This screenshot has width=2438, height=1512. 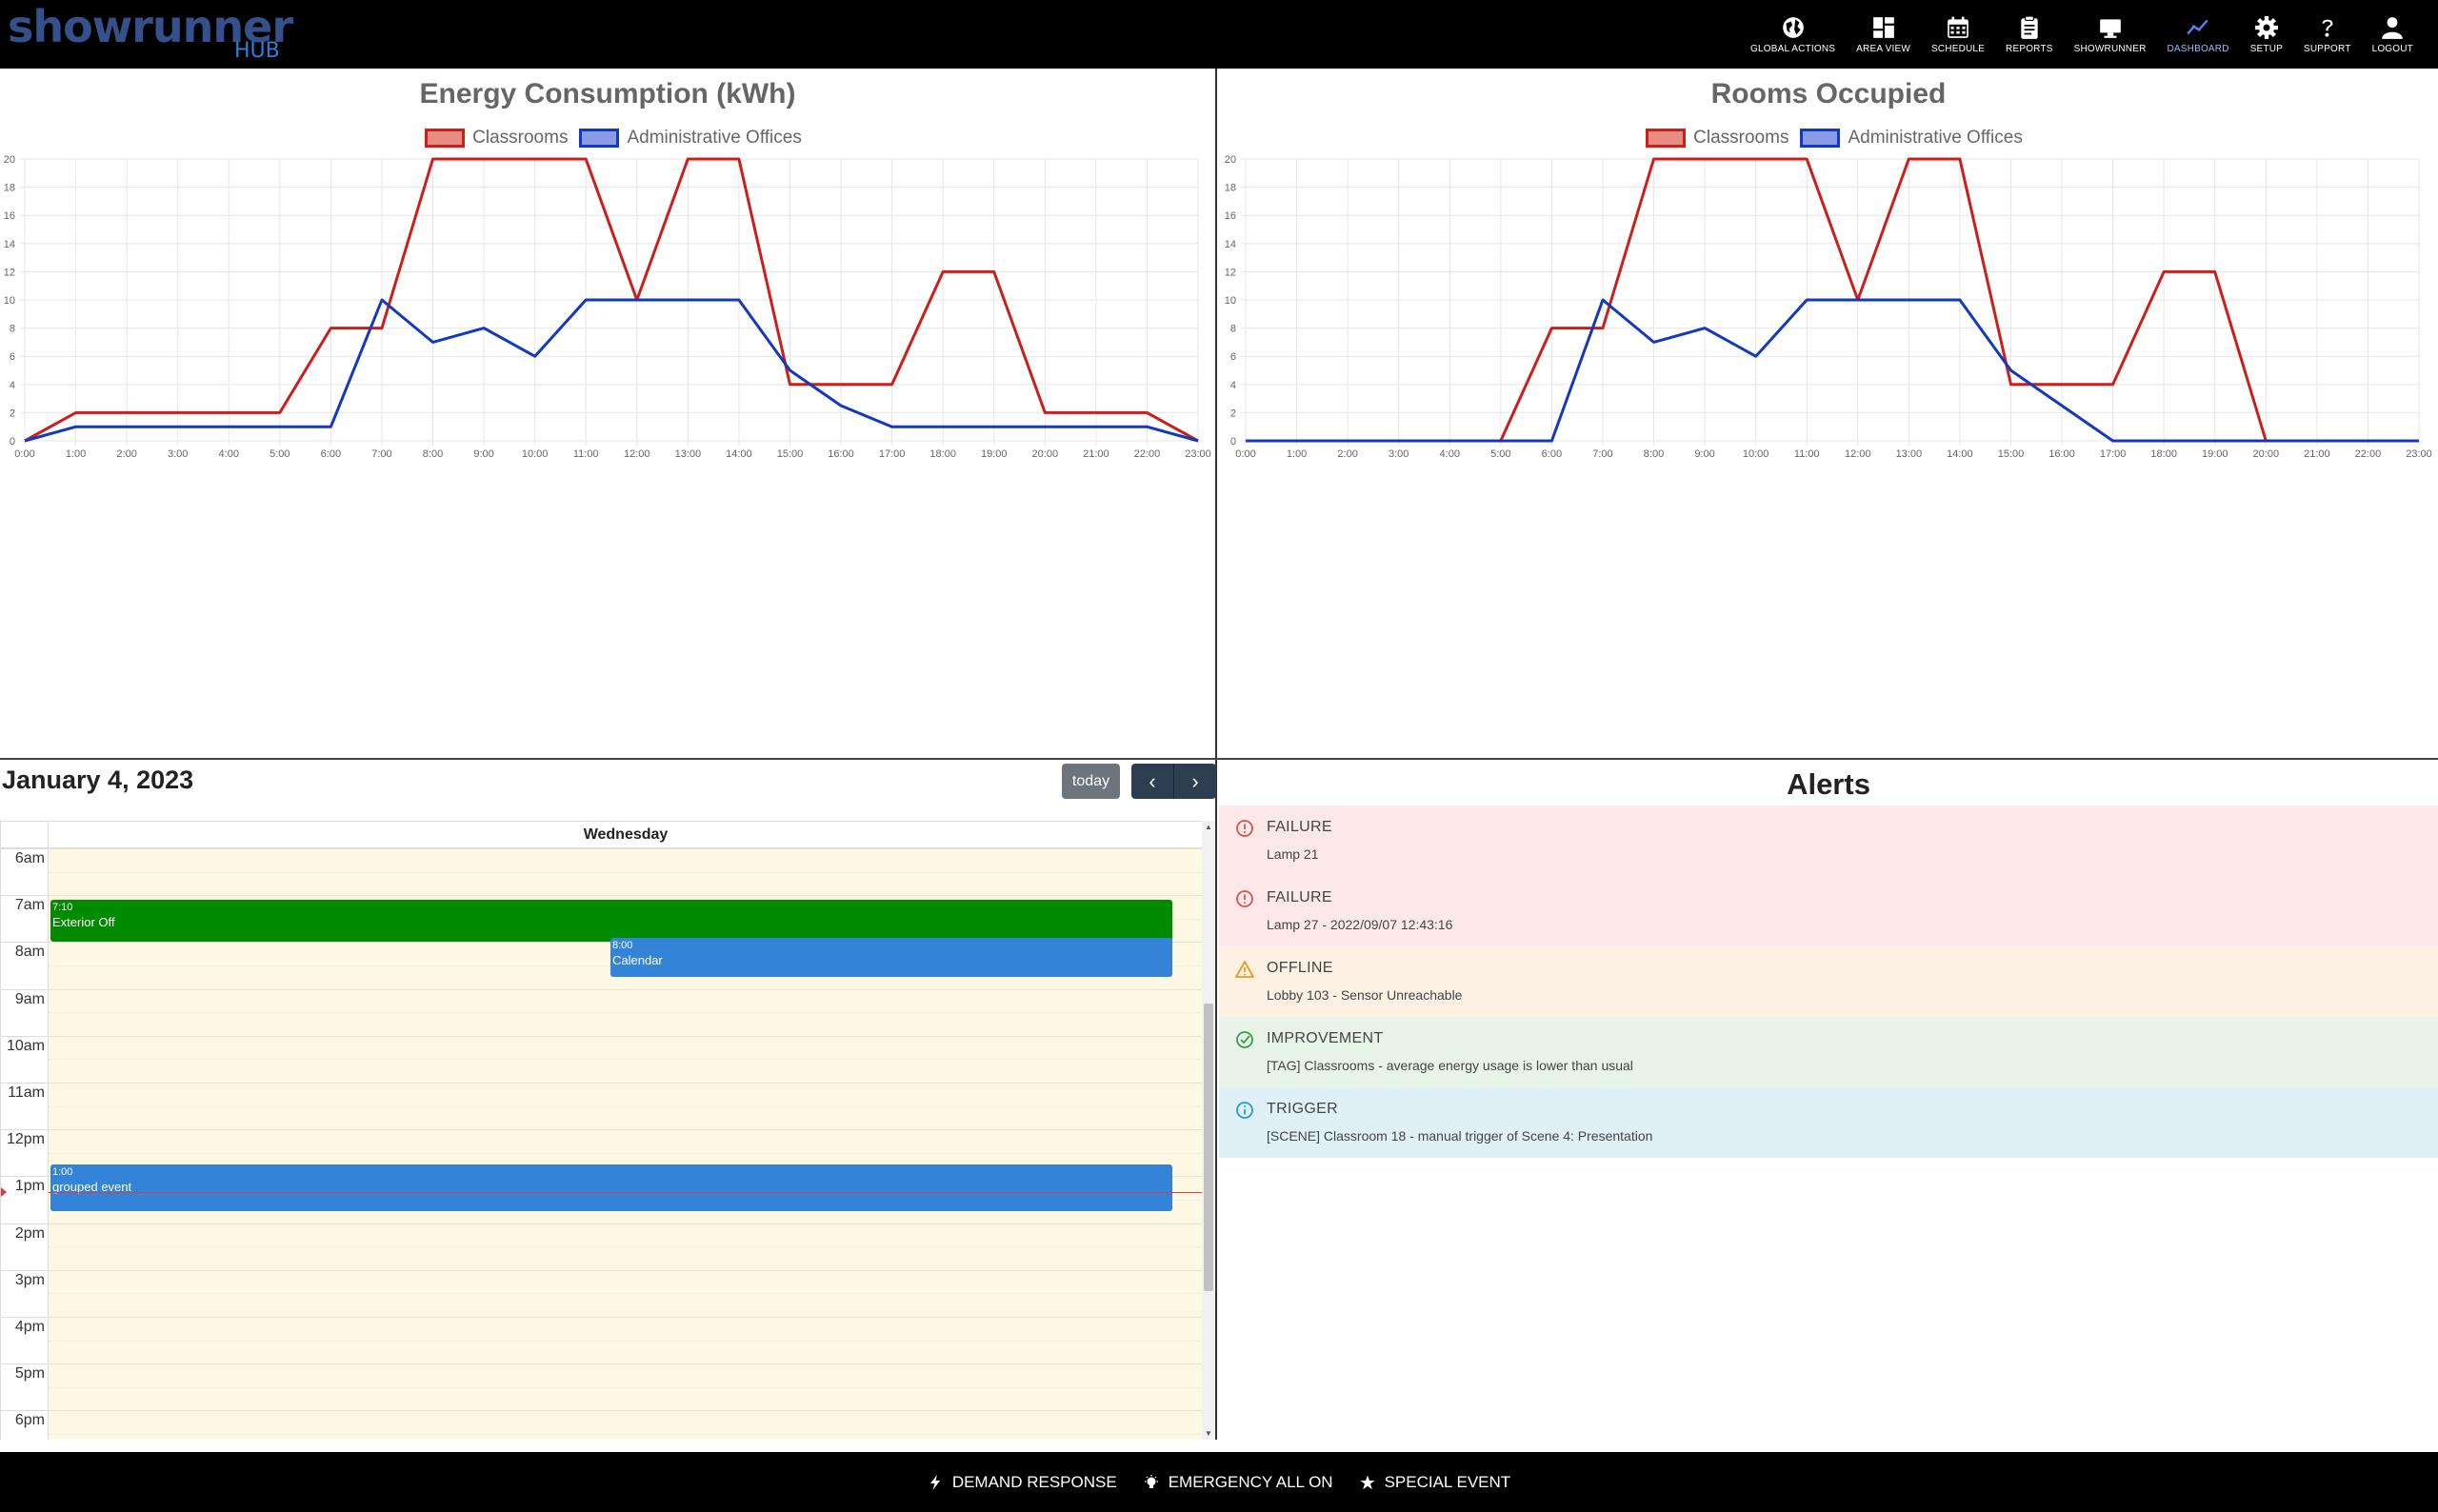 What do you see at coordinates (1958, 27) in the screenshot?
I see `nav-schedule: SCHEDULE` at bounding box center [1958, 27].